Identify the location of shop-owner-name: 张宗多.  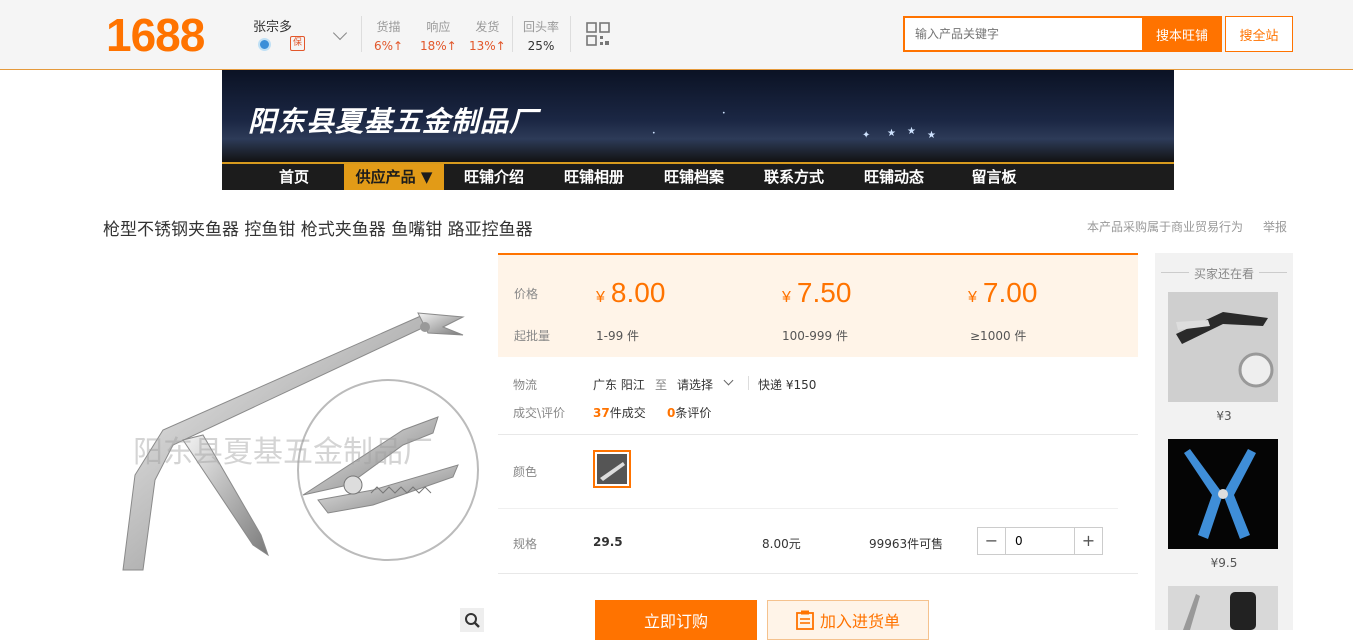
(272, 25).